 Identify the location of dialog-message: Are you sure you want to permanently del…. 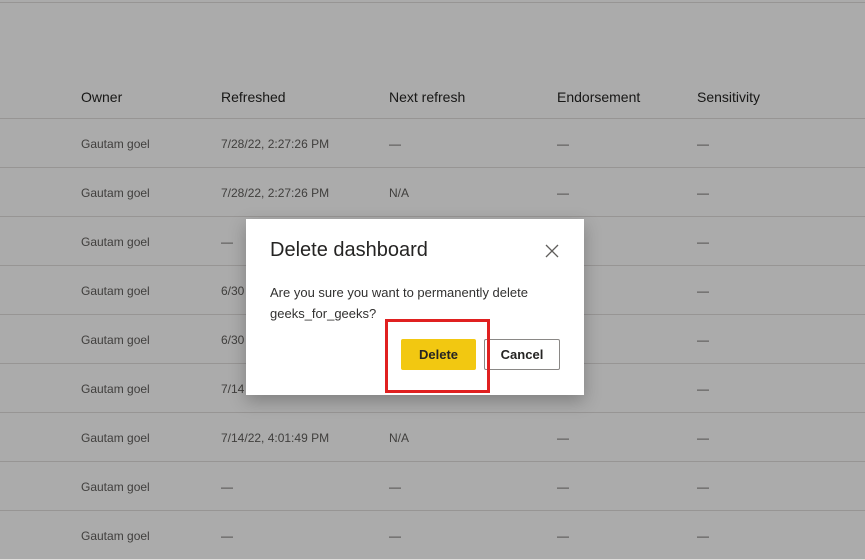
(399, 303).